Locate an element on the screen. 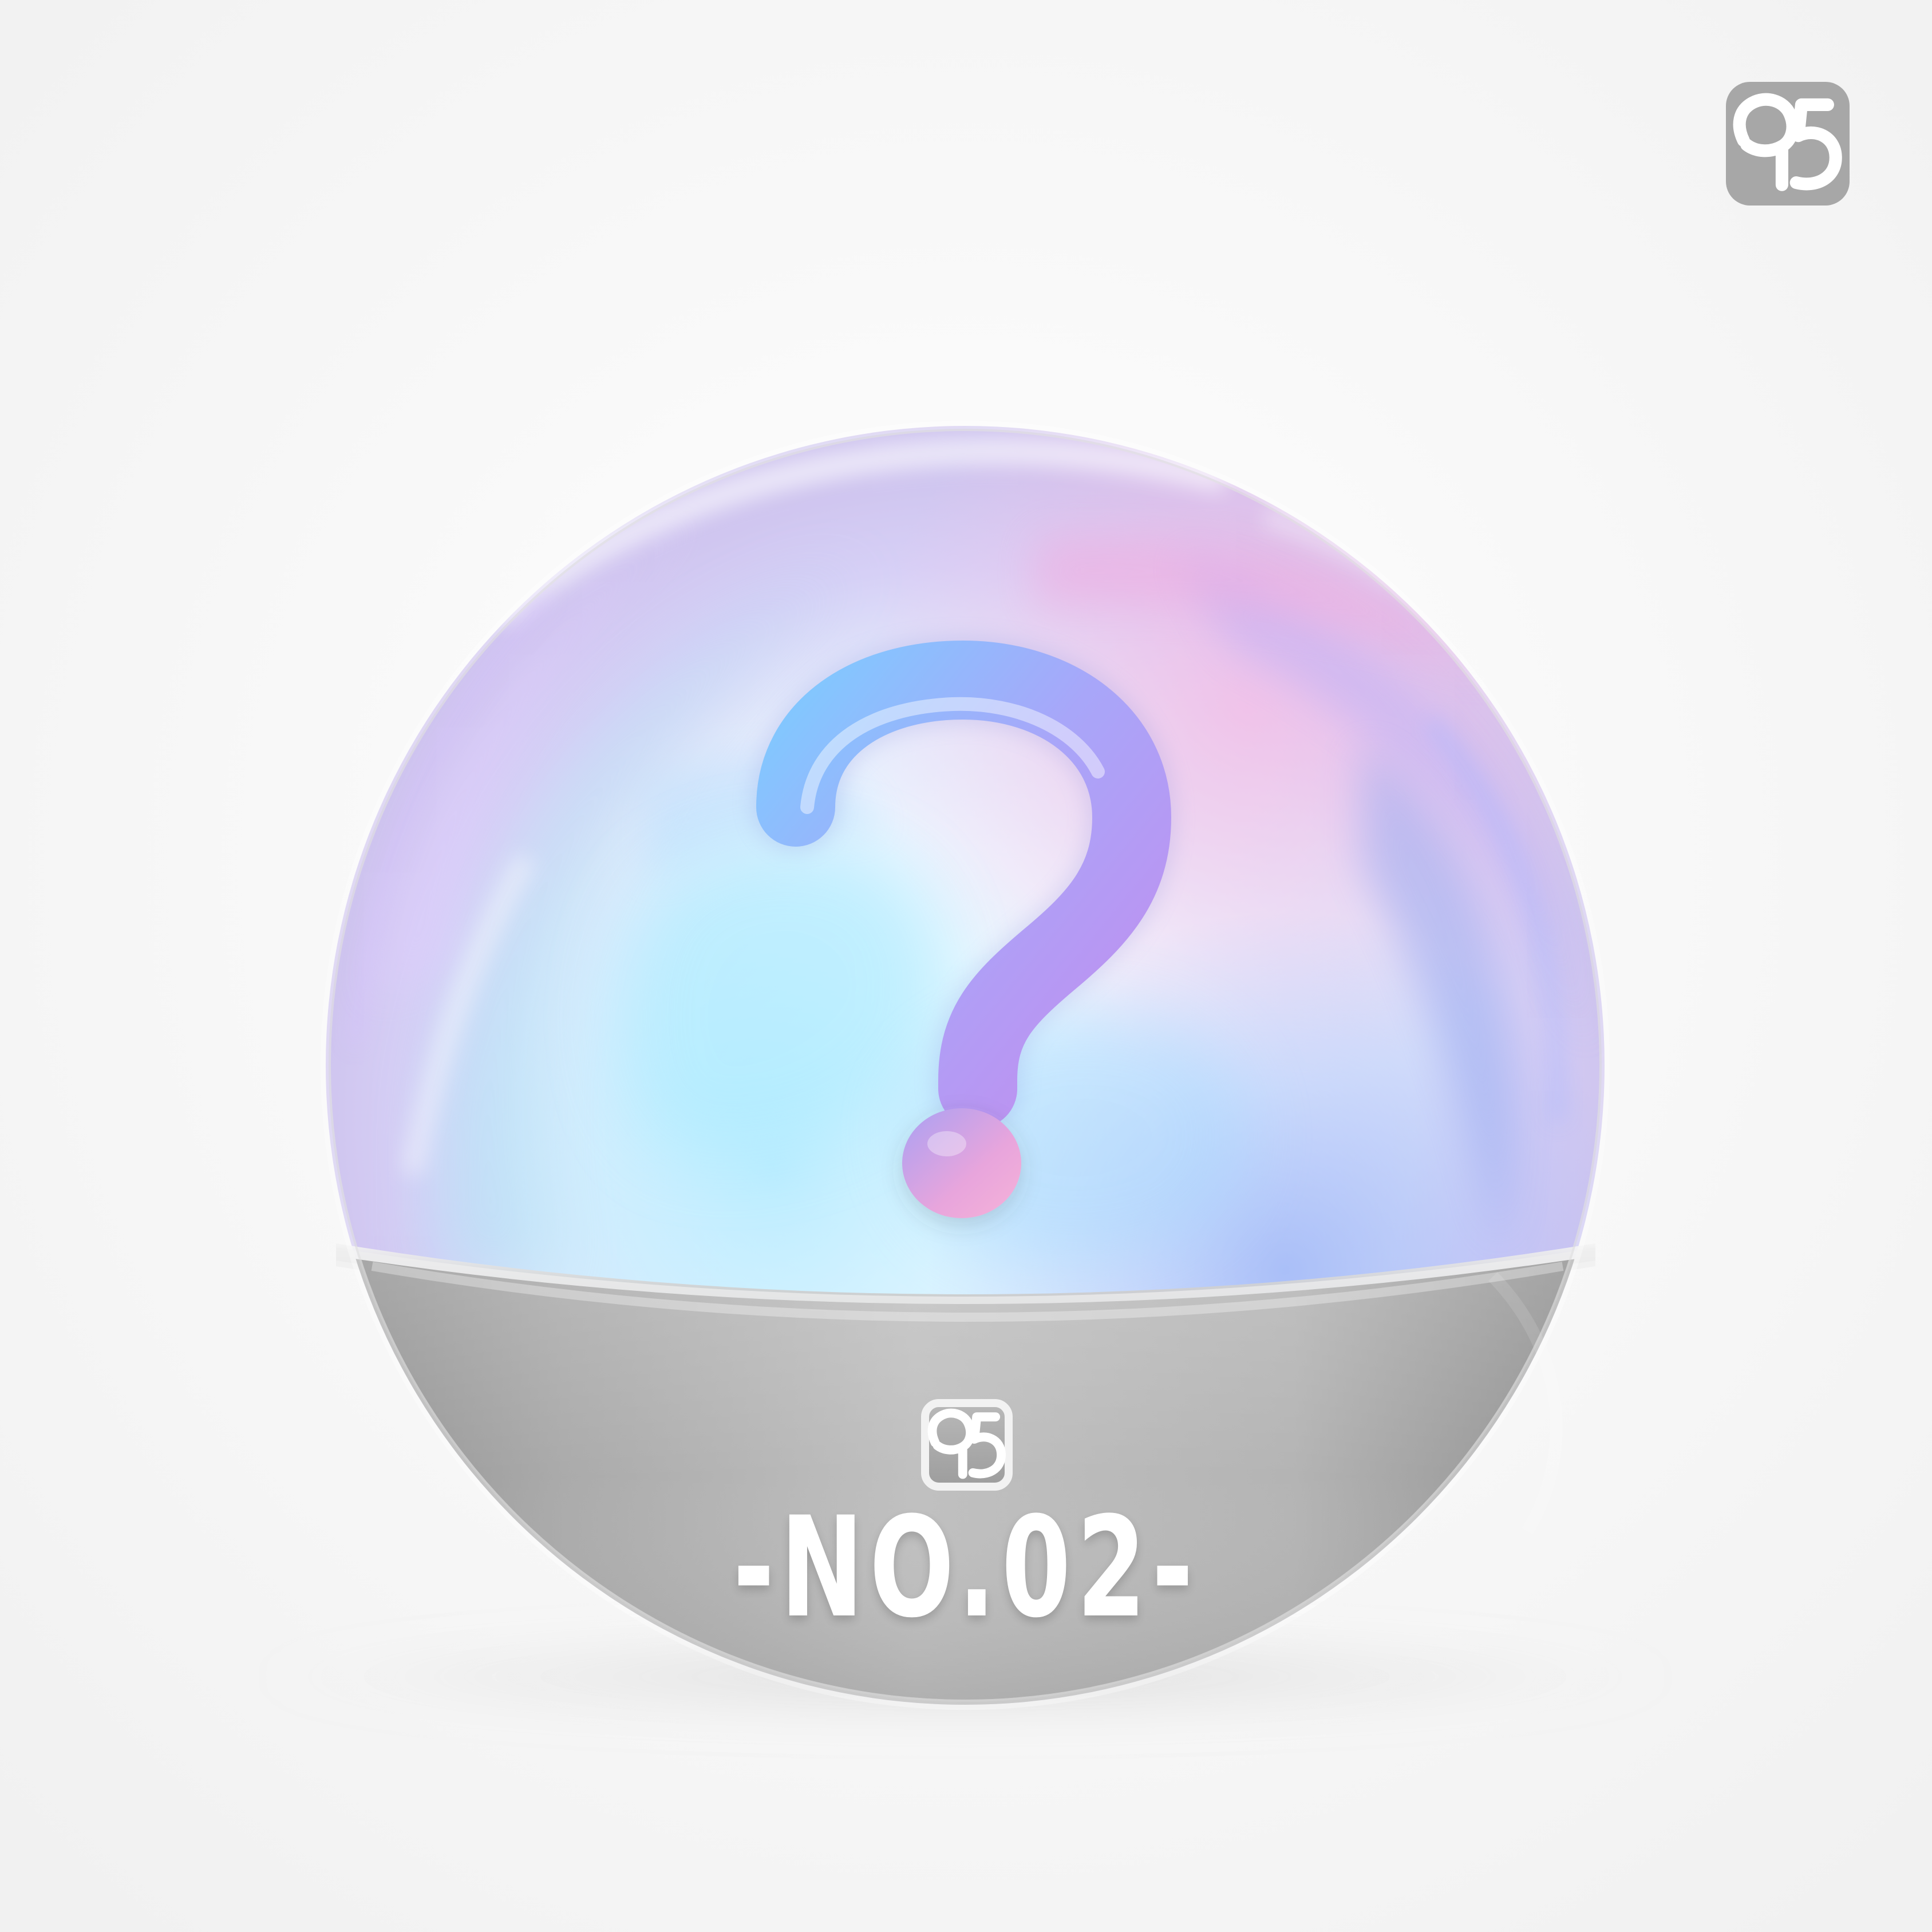 The width and height of the screenshot is (1932, 1932). corner-brand-badge is located at coordinates (1788, 144).